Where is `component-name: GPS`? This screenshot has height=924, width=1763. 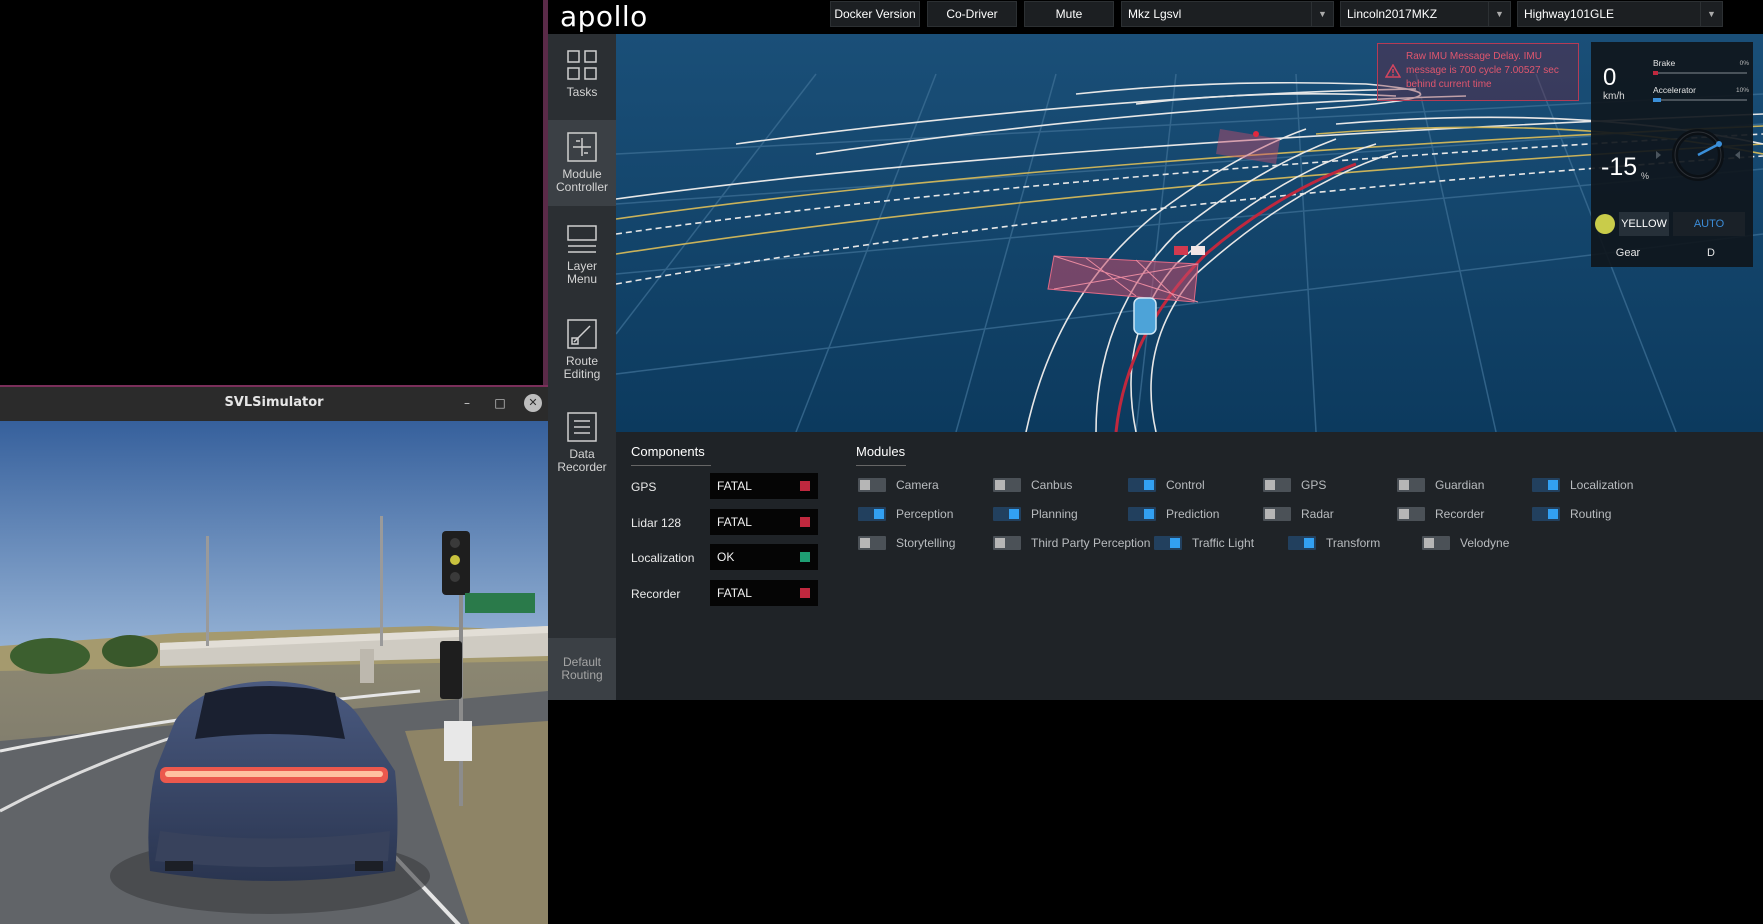
component-name: GPS is located at coordinates (644, 487).